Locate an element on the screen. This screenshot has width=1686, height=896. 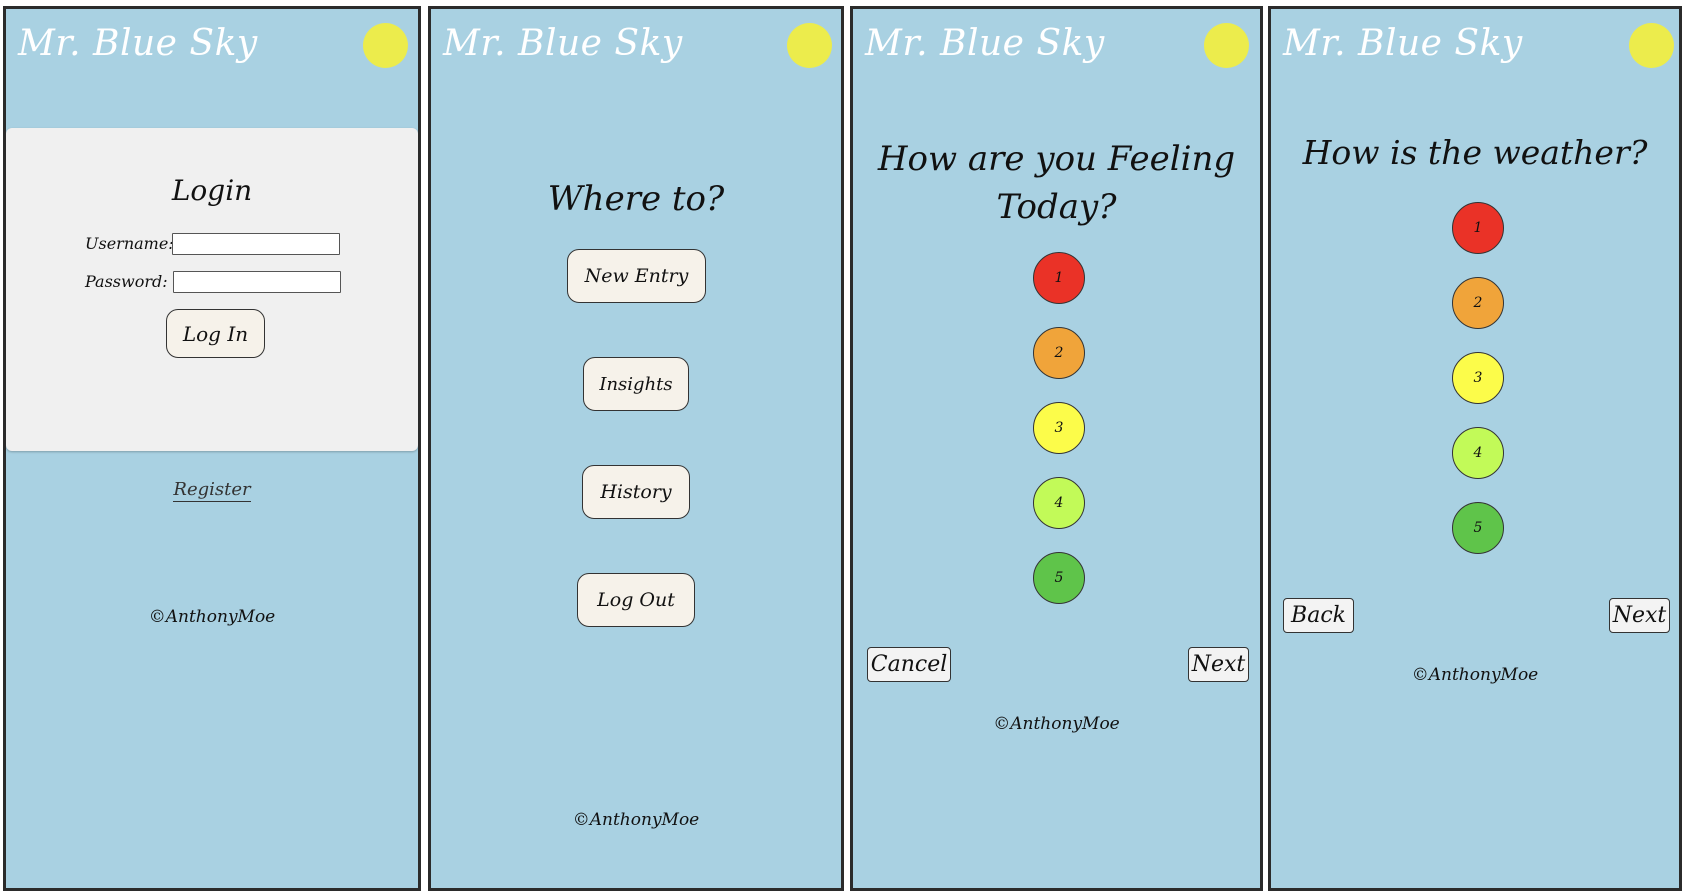
feeling-rating-2: 2 is located at coordinates (1059, 353).